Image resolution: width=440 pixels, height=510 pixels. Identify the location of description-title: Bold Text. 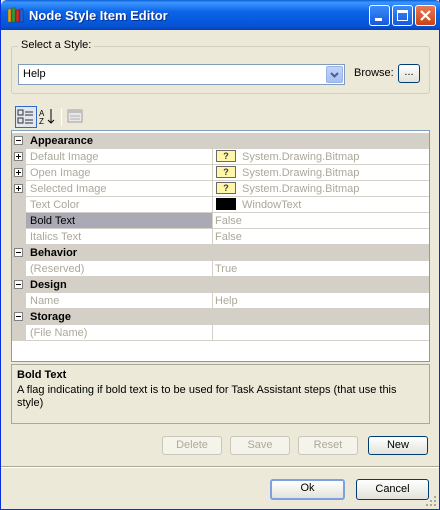
(42, 375).